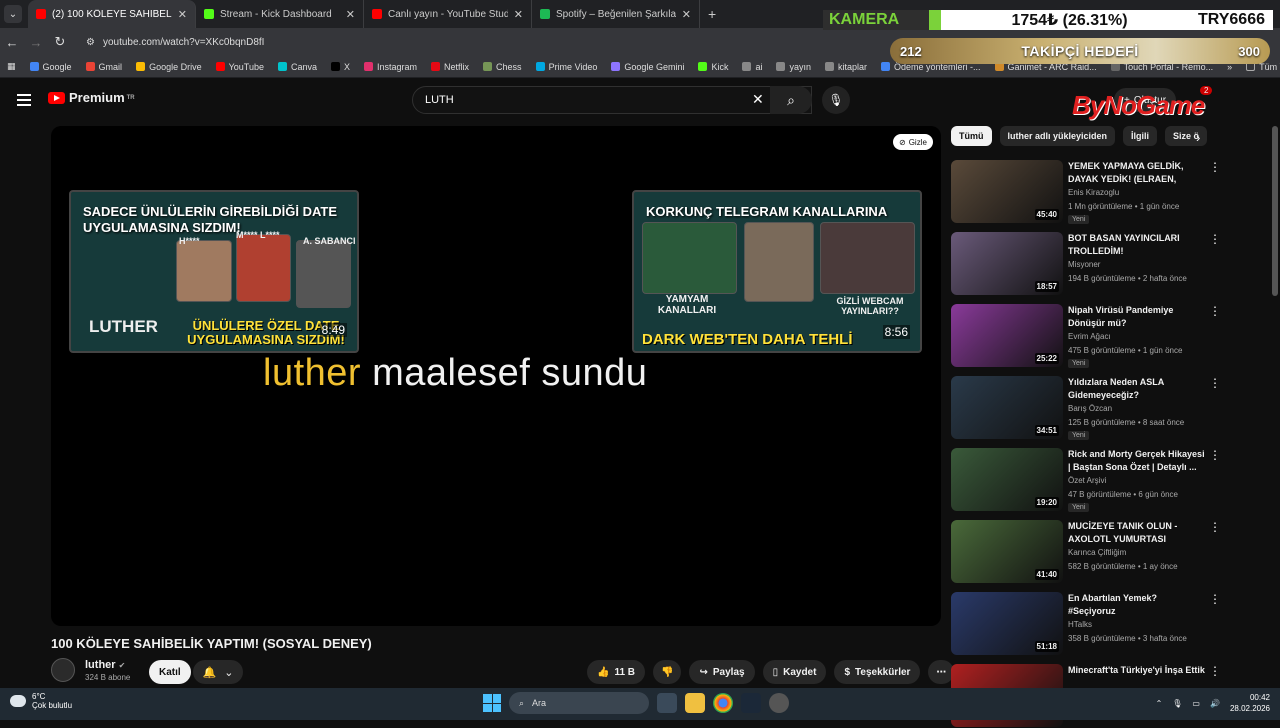 The width and height of the screenshot is (1280, 728). I want to click on like-button: 👍 11 B, so click(616, 672).